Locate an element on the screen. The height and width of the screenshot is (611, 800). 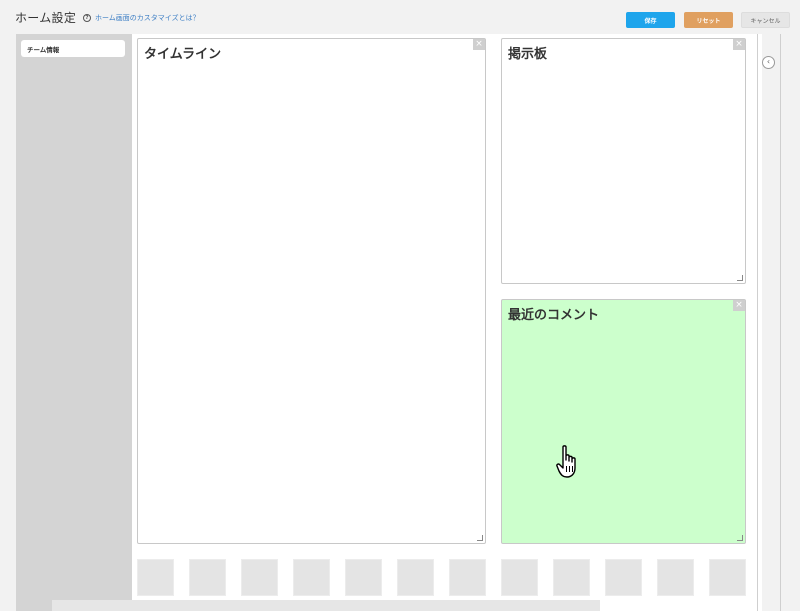
help-link: ? ホーム画面のカスタマイズとは？ is located at coordinates (141, 18).